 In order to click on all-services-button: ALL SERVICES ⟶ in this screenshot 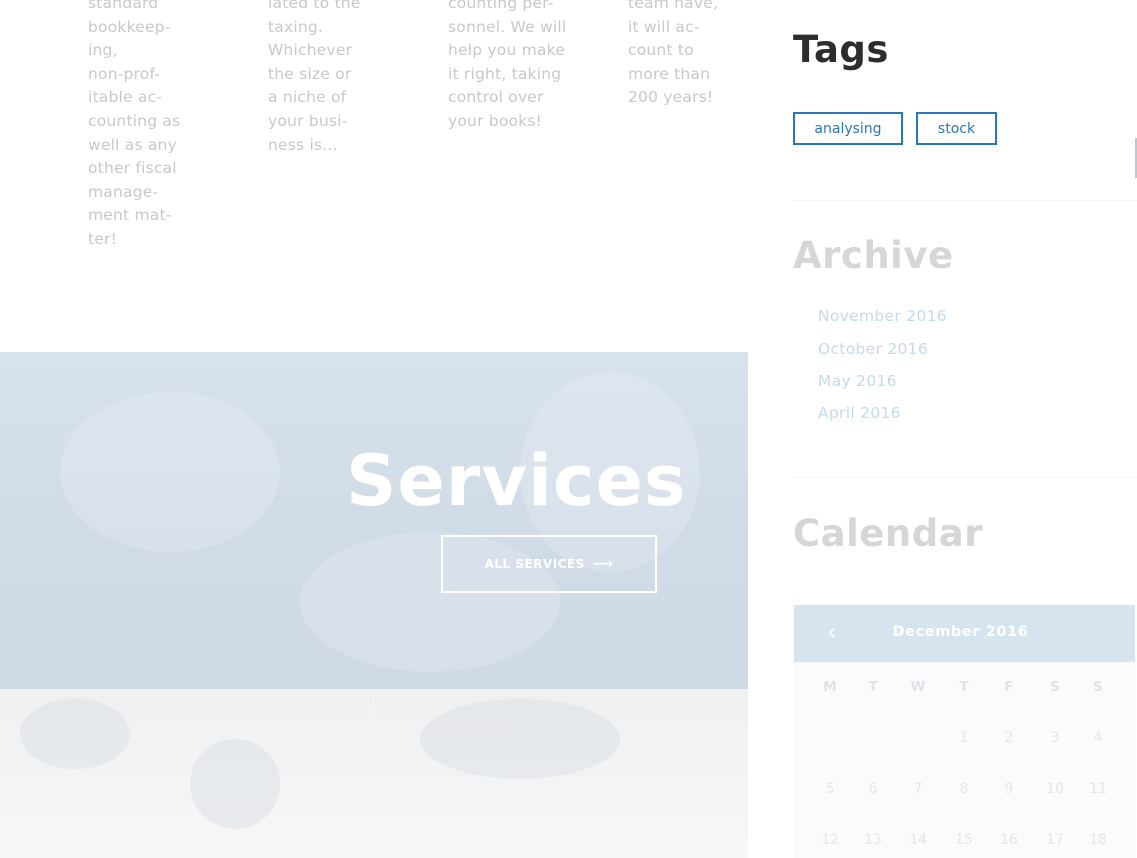, I will do `click(549, 564)`.